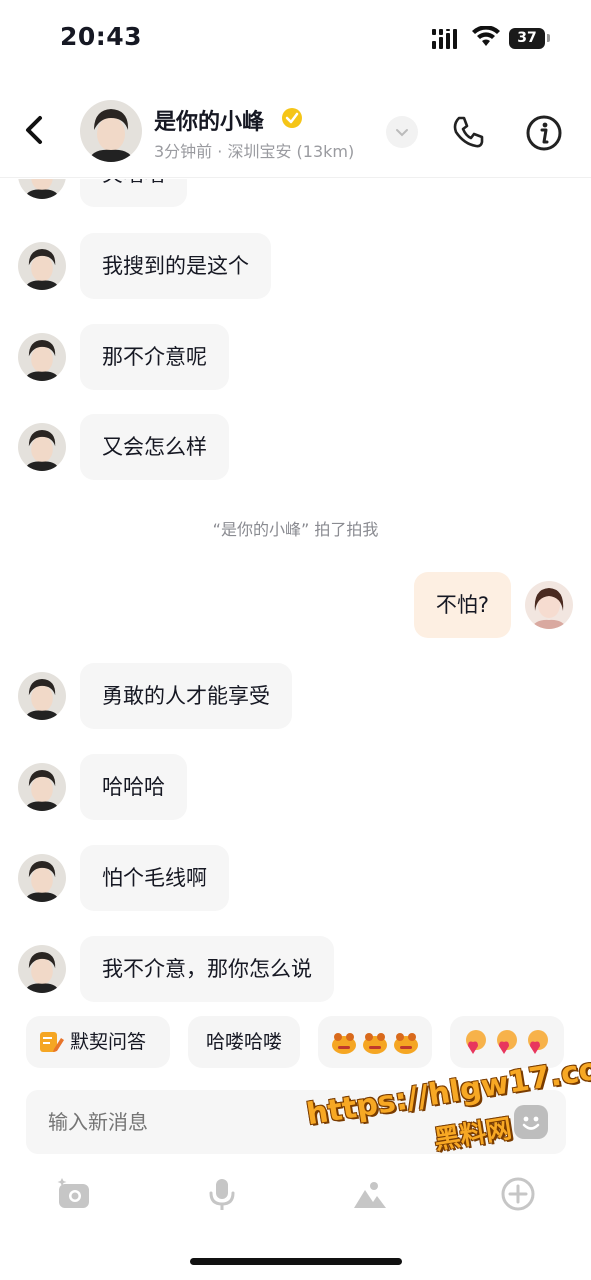 This screenshot has height=1280, width=591. I want to click on quick-reply-label: 默契问答, so click(108, 1042).